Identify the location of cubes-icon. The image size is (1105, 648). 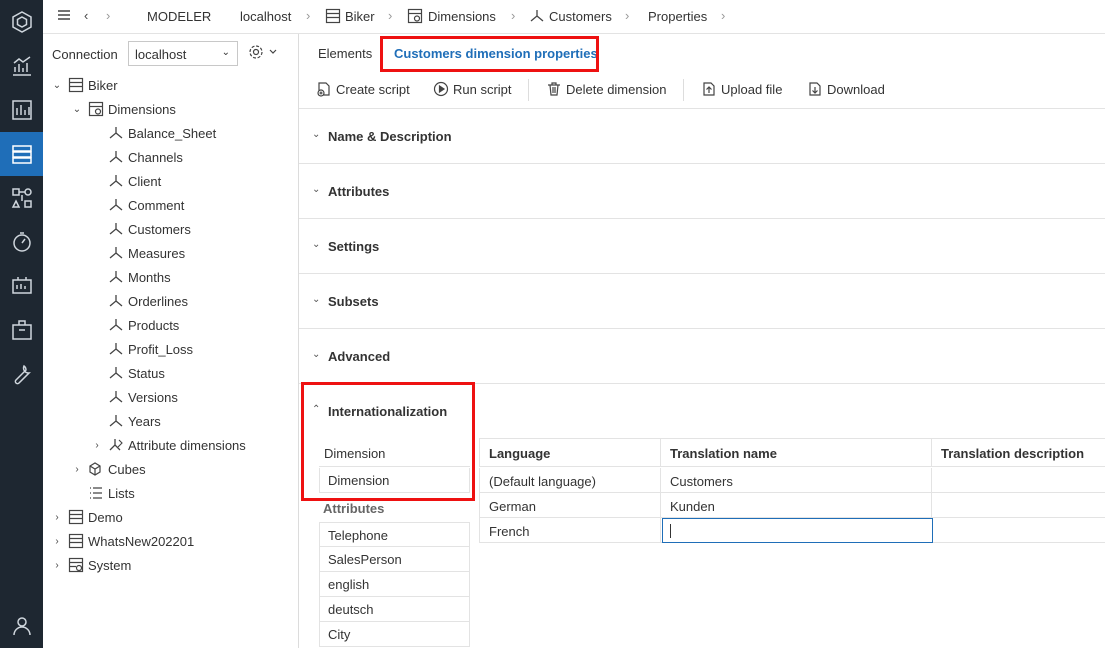
(96, 469).